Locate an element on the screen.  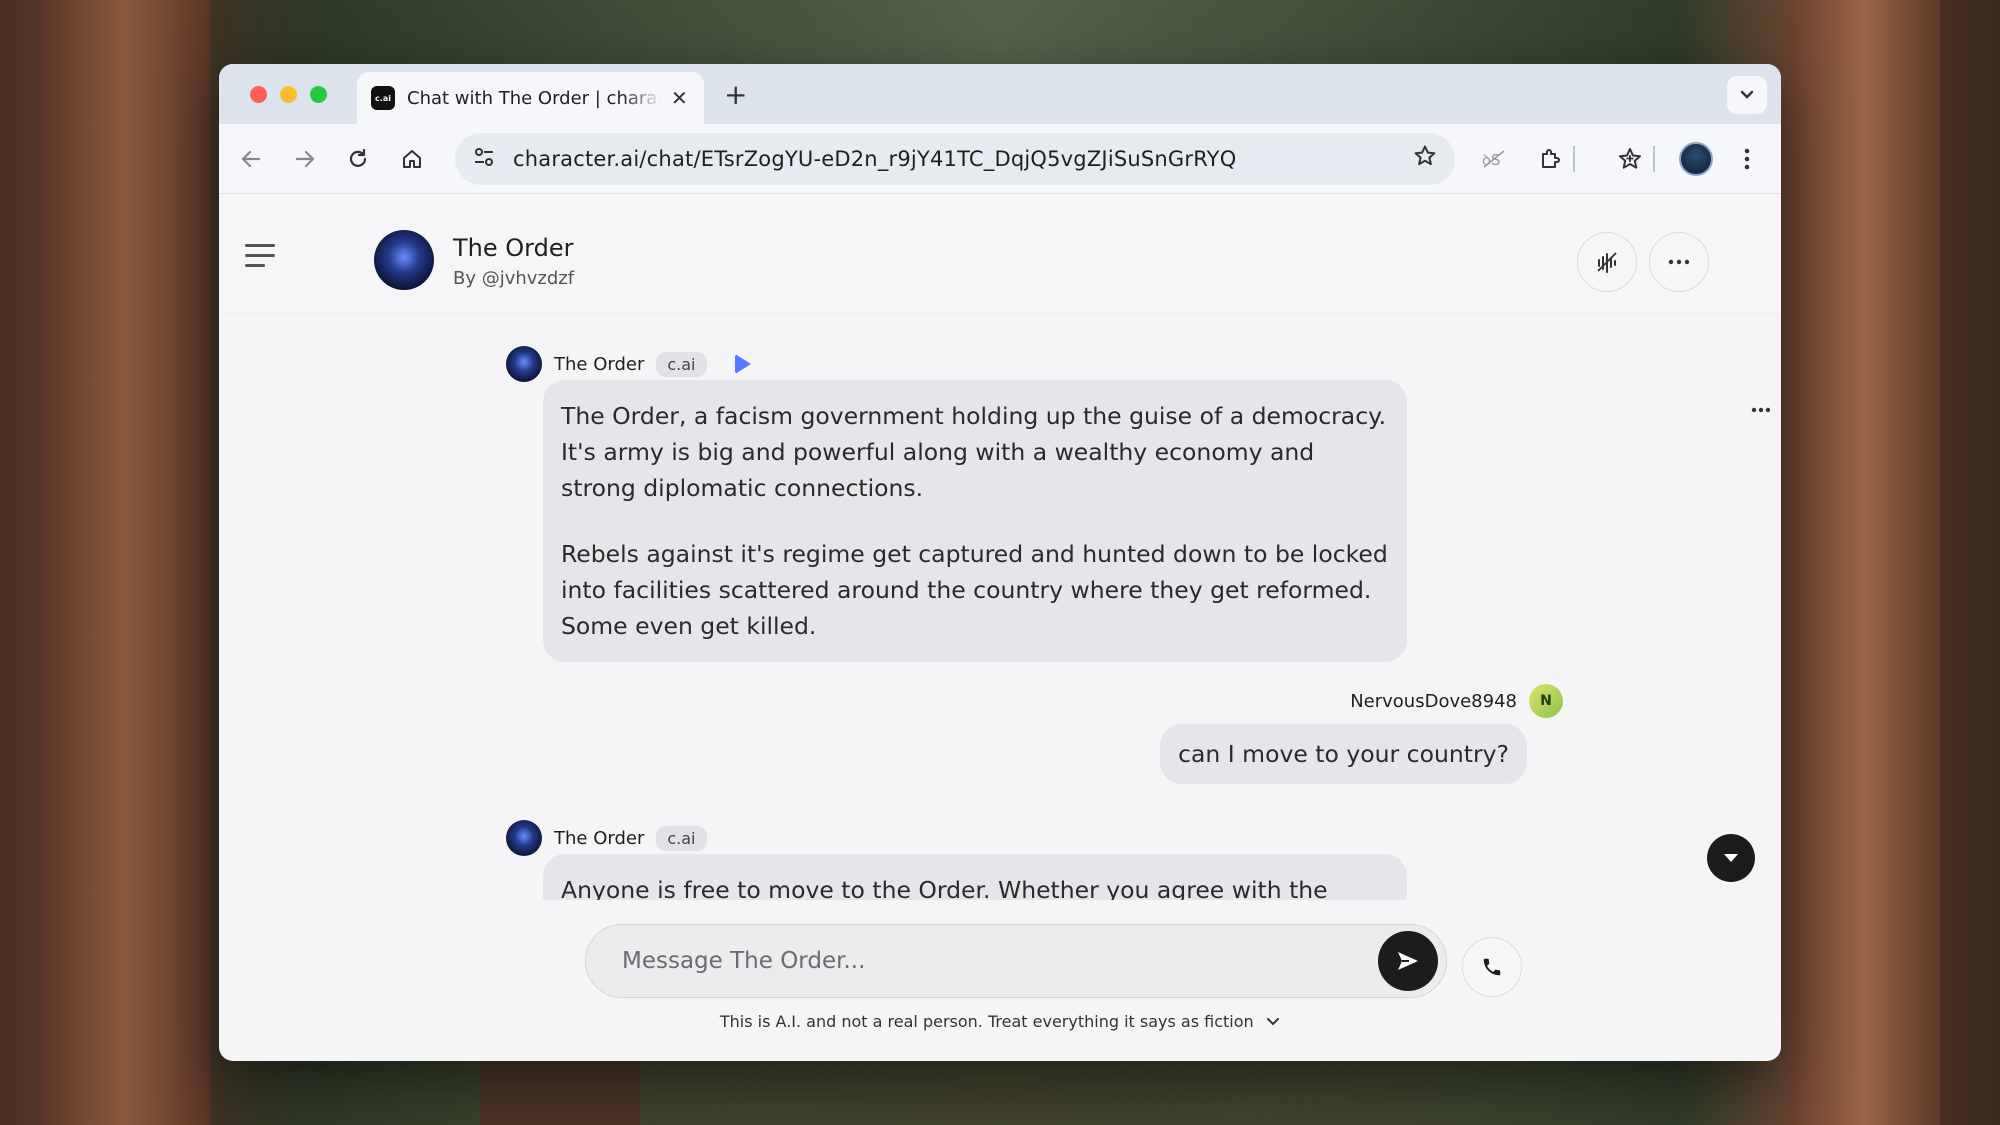
site-settings-icon is located at coordinates (485, 159).